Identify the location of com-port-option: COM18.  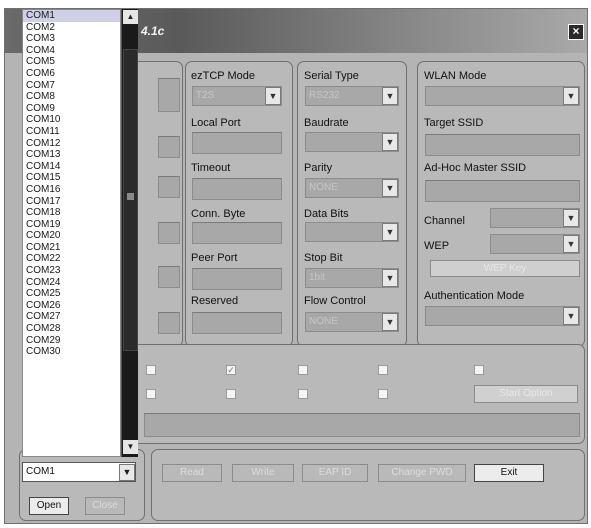
(71, 213).